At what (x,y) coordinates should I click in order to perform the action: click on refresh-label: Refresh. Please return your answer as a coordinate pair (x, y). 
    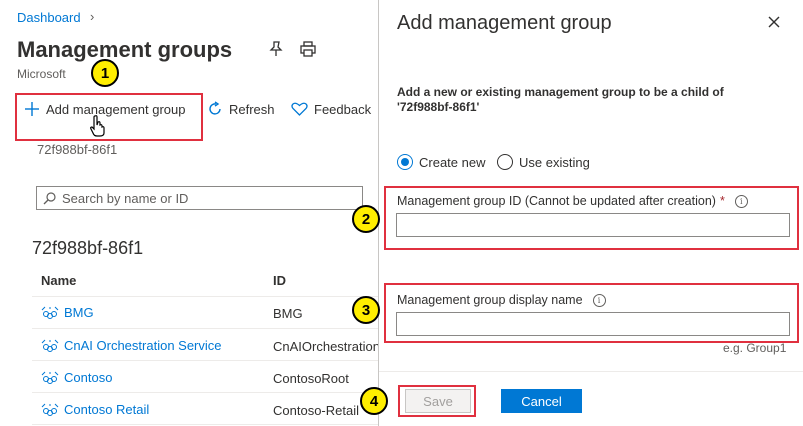
    Looking at the image, I should click on (252, 109).